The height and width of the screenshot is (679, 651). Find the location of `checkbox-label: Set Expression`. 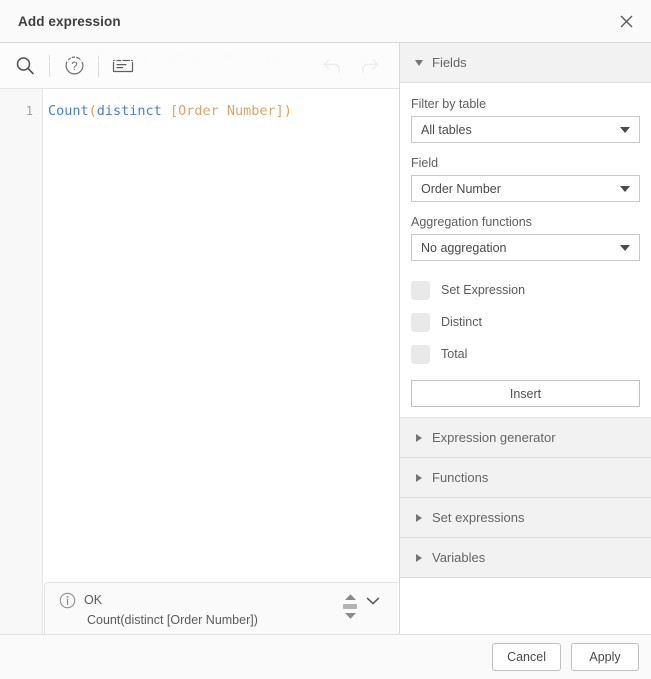

checkbox-label: Set Expression is located at coordinates (483, 290).